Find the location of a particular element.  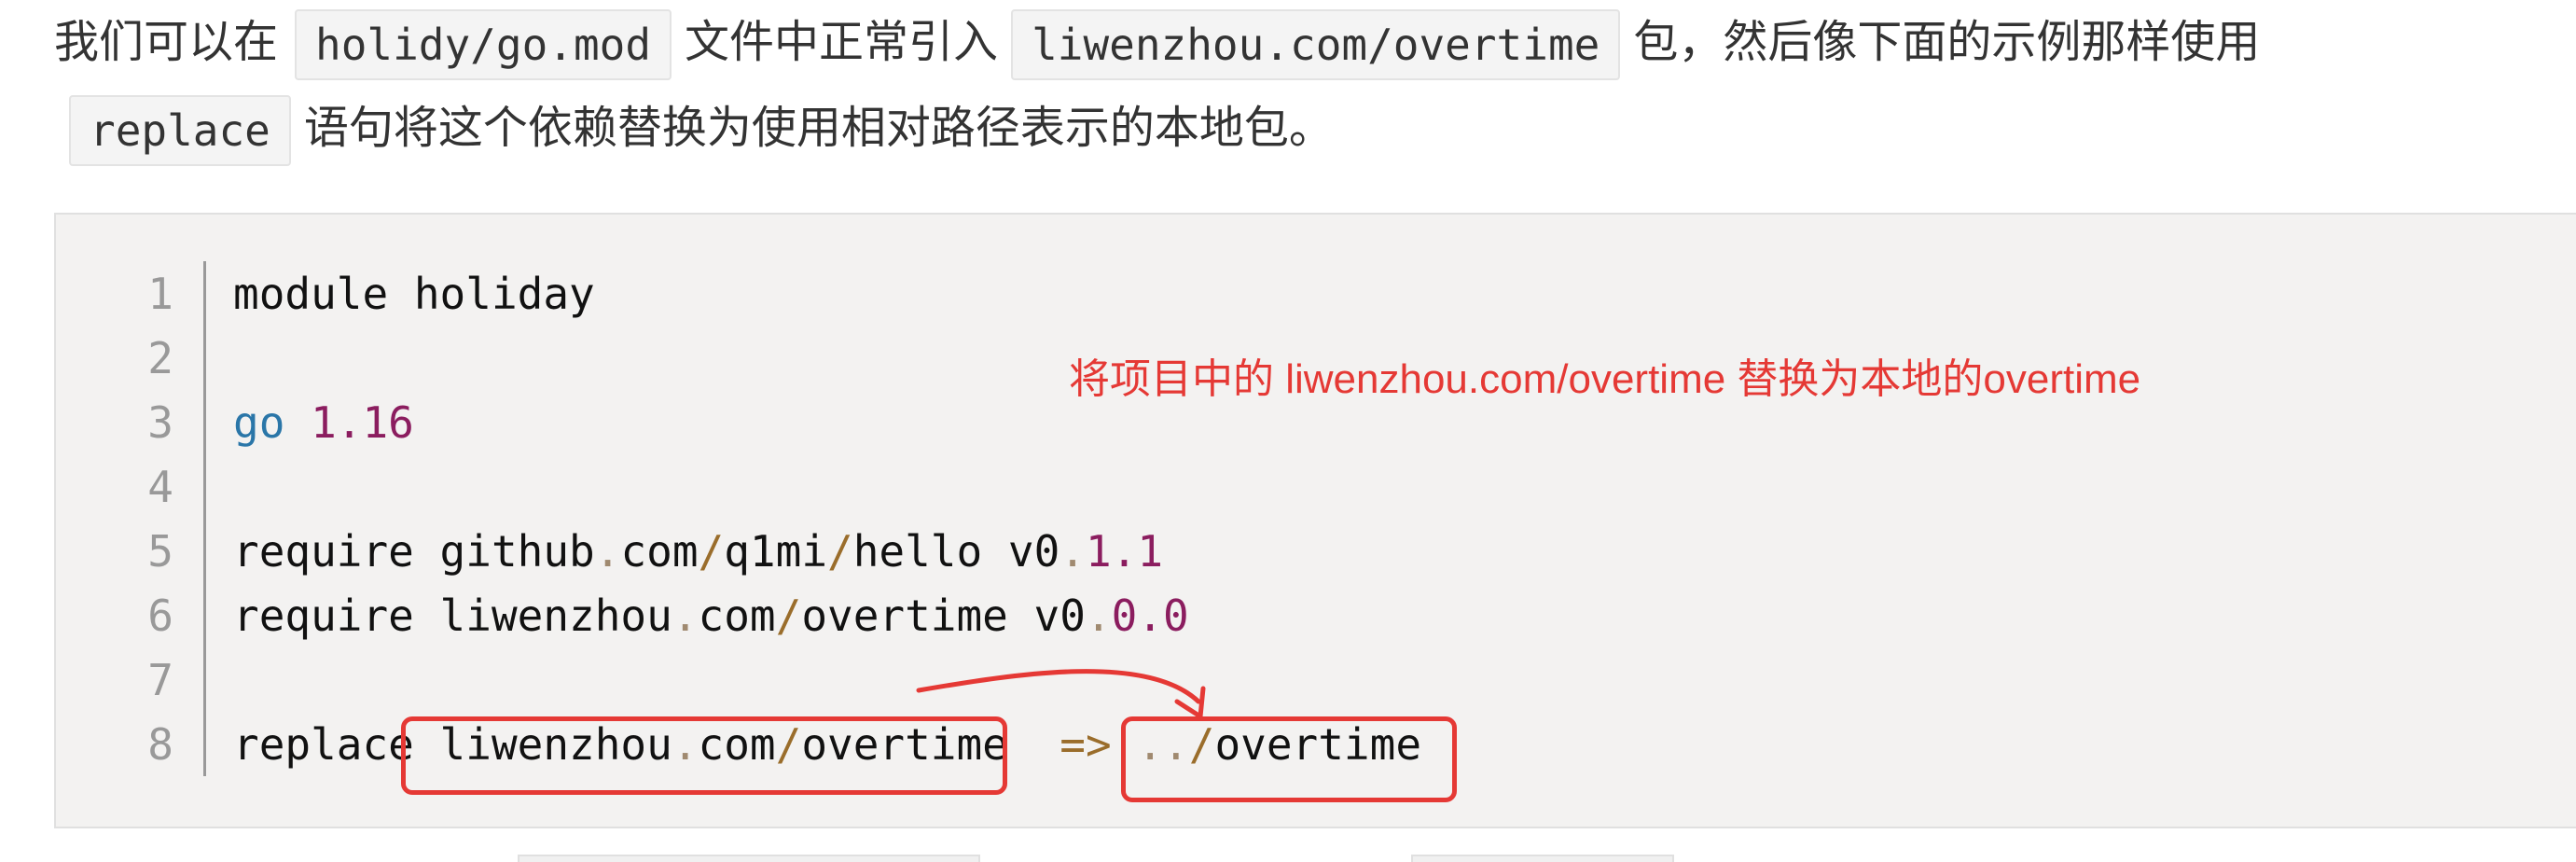

line-number: 5 is located at coordinates (160, 551).